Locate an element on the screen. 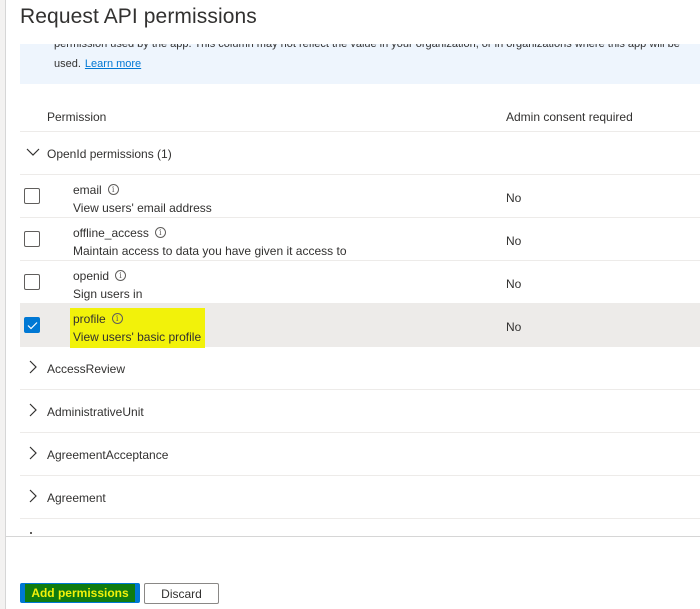 This screenshot has width=700, height=609. group-agreement: Agreement is located at coordinates (360, 497).